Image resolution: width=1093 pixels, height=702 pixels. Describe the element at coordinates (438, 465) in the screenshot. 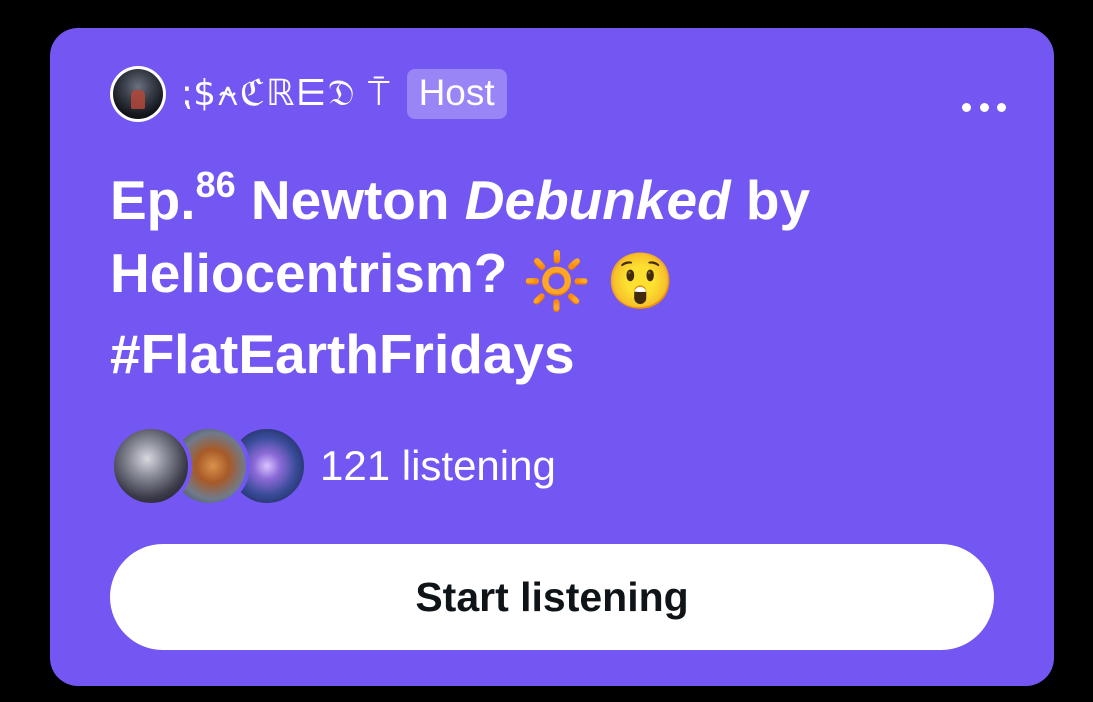

I see `listening-count: 121 listening` at that location.